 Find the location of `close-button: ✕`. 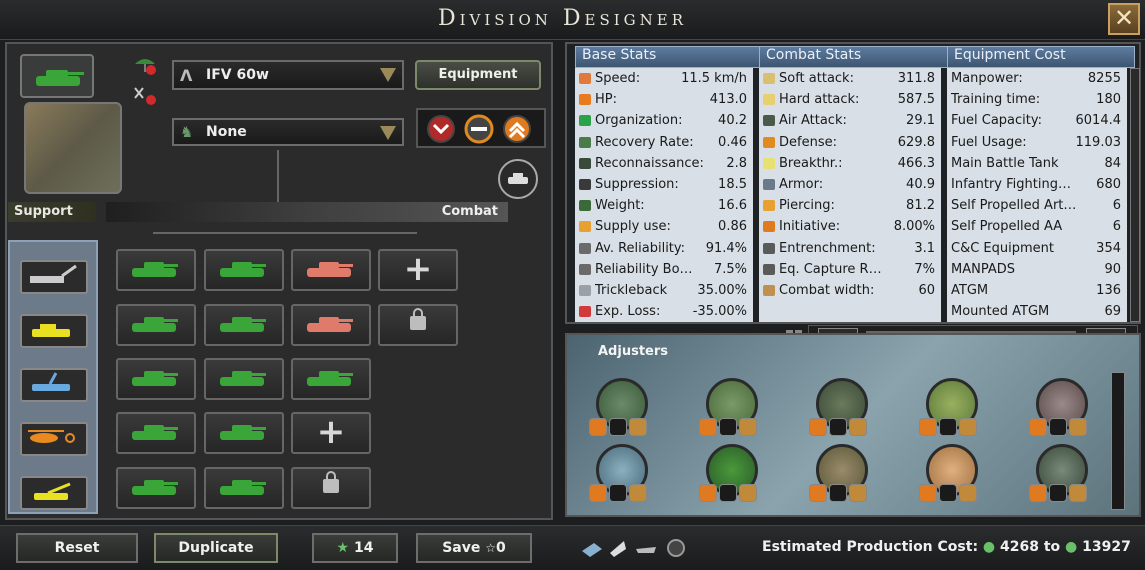

close-button: ✕ is located at coordinates (1124, 19).